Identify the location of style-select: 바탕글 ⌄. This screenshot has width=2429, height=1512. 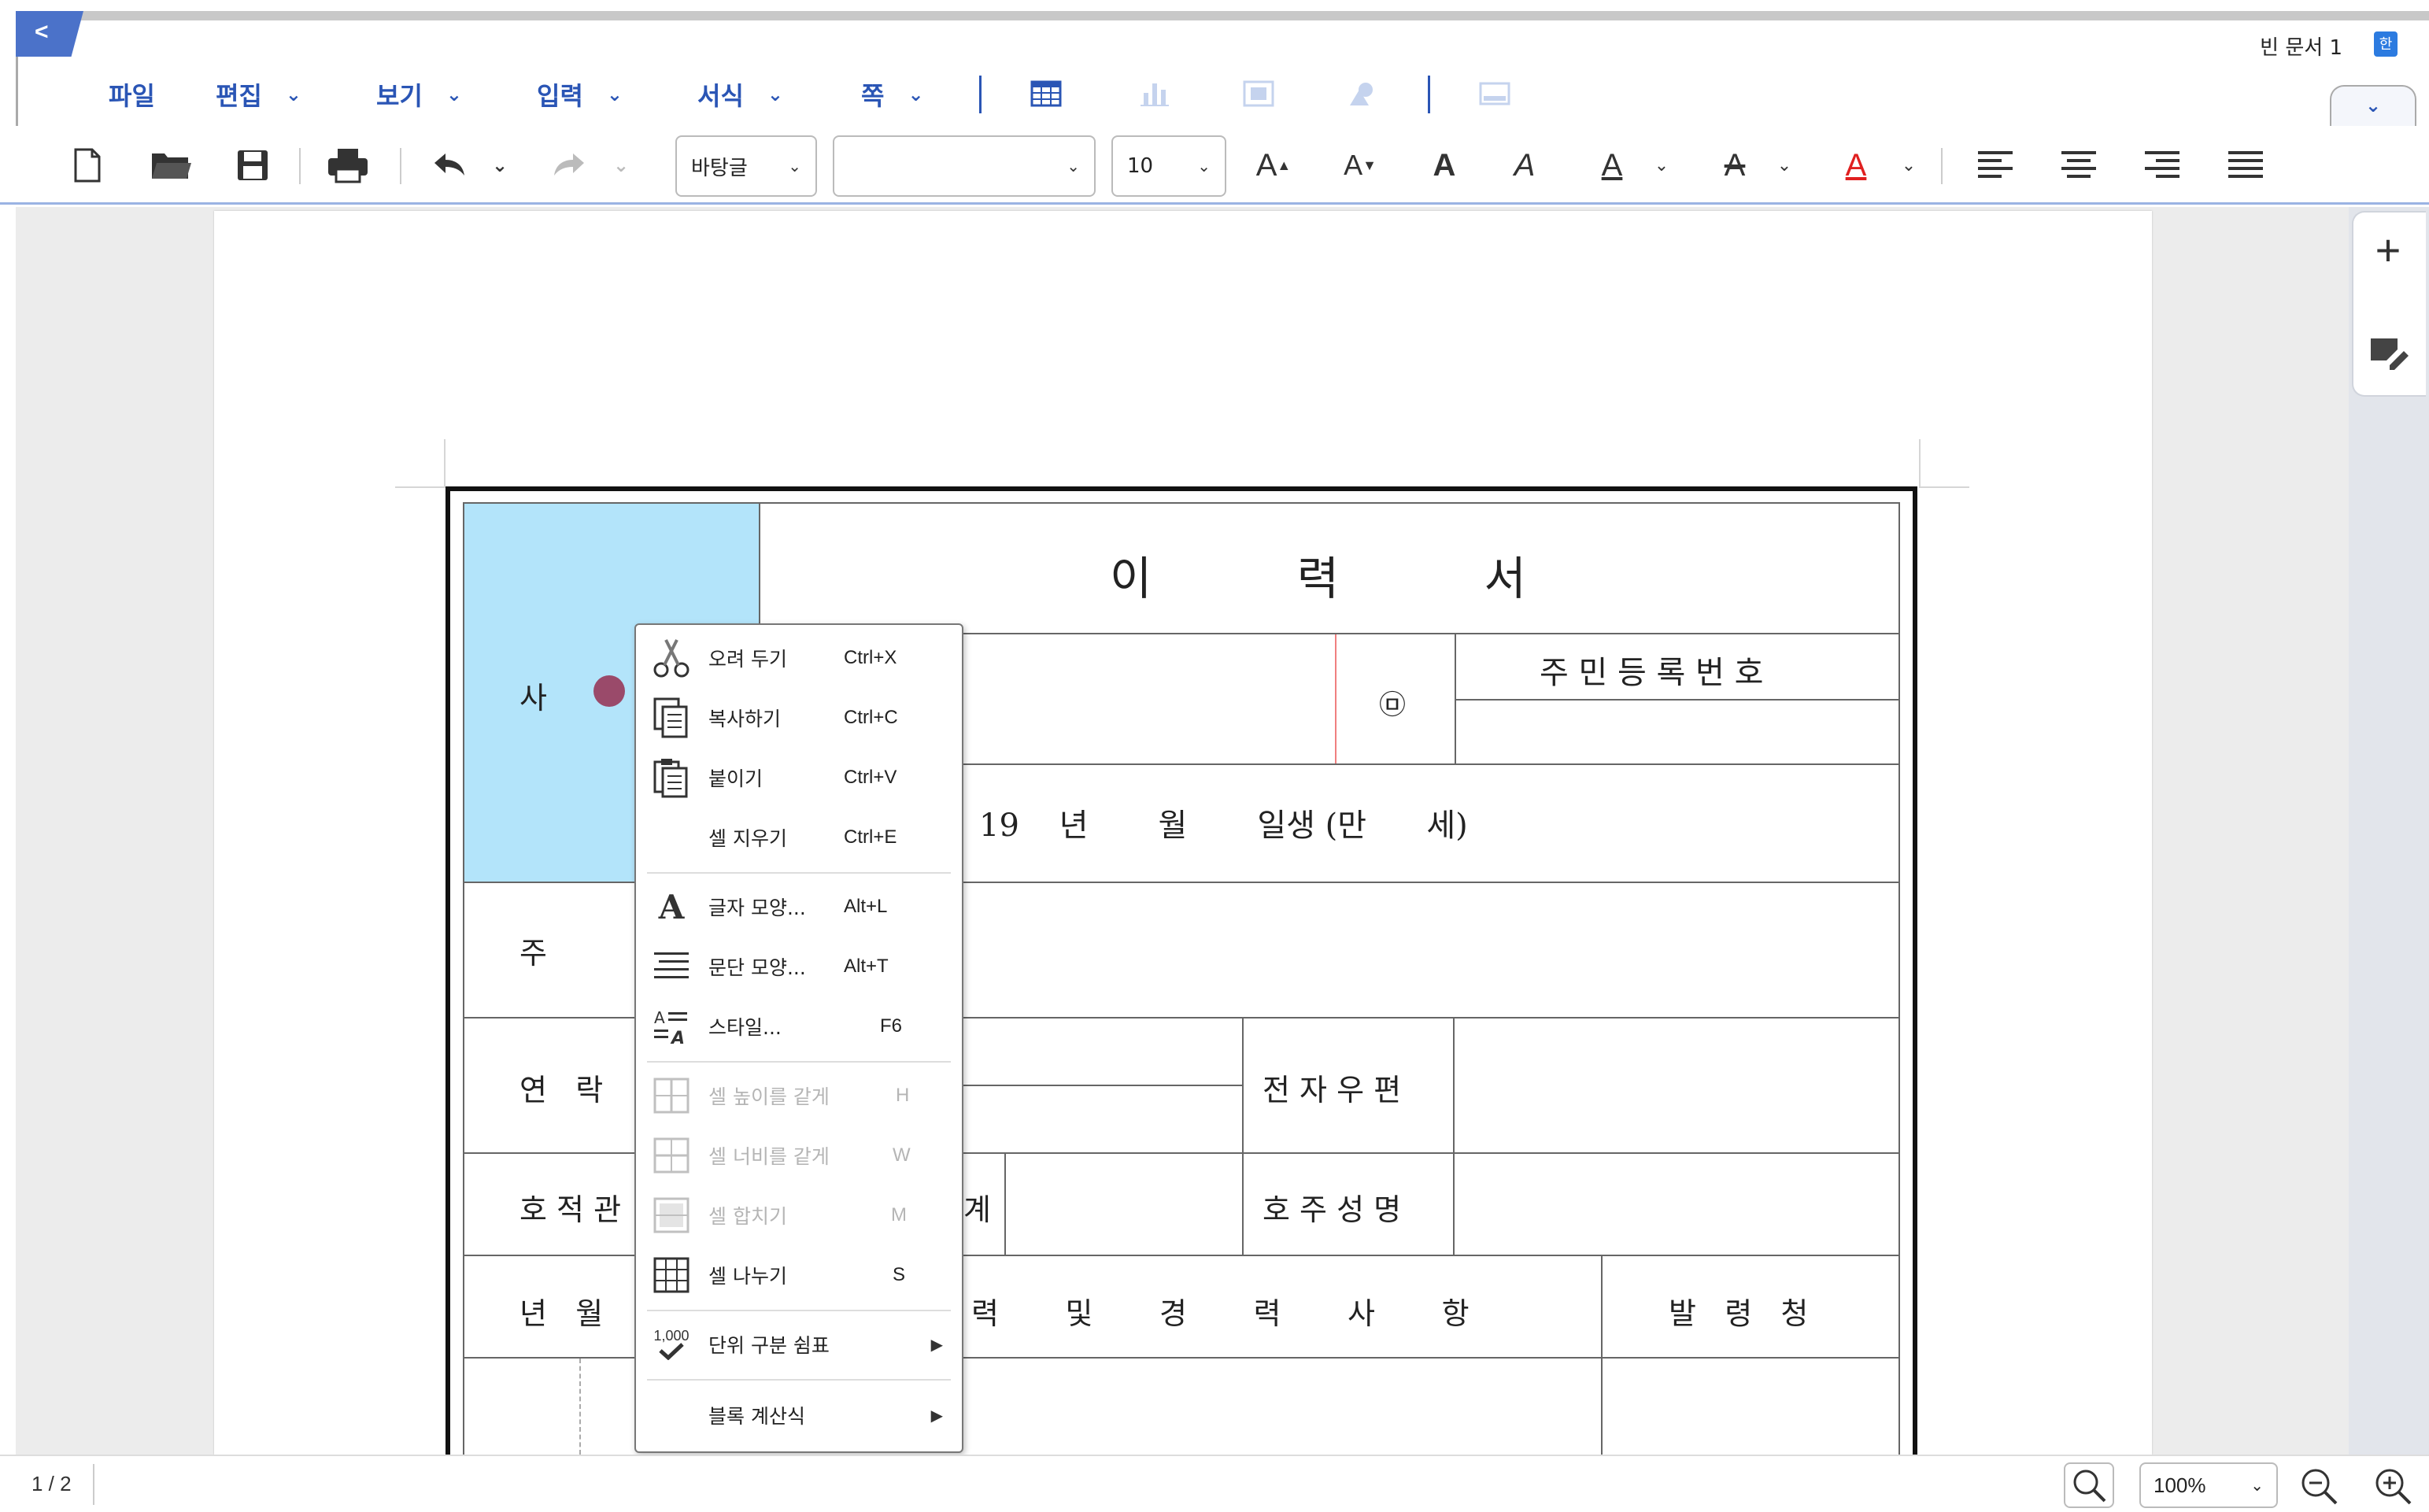
(746, 166).